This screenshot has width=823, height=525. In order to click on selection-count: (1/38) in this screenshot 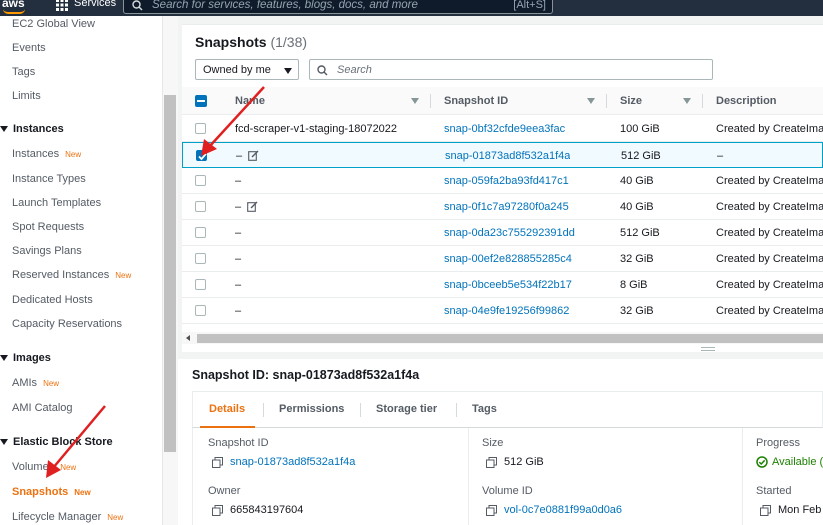, I will do `click(289, 42)`.